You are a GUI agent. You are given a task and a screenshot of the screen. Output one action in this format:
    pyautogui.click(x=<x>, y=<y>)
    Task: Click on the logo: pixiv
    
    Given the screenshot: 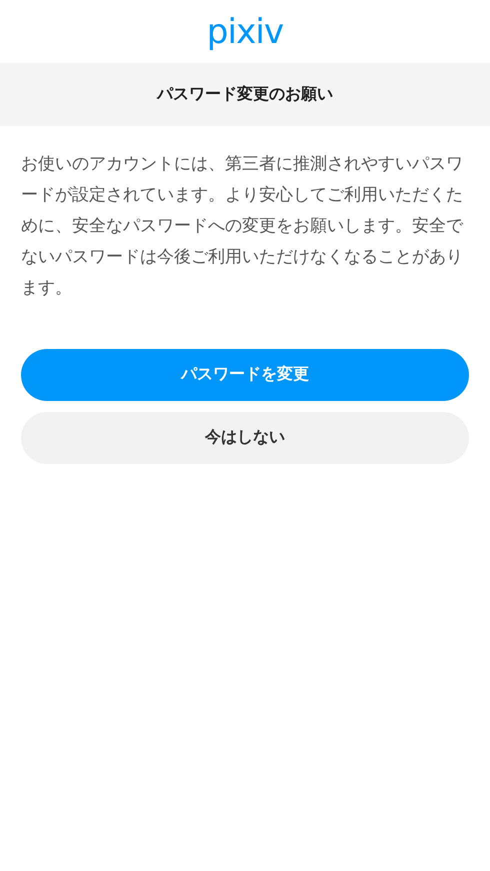 What is the action you would take?
    pyautogui.click(x=245, y=31)
    